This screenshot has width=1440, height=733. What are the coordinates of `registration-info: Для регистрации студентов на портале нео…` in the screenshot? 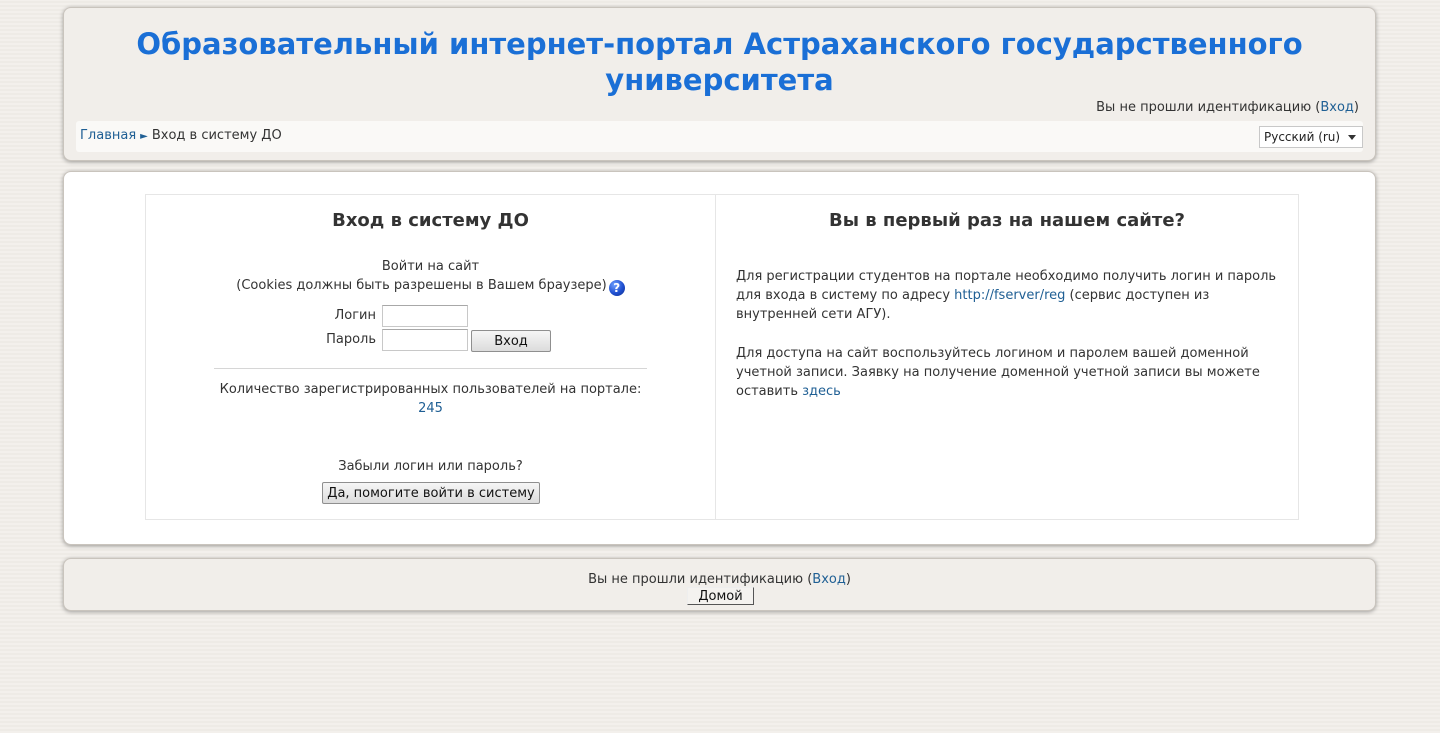 It's located at (1011, 295).